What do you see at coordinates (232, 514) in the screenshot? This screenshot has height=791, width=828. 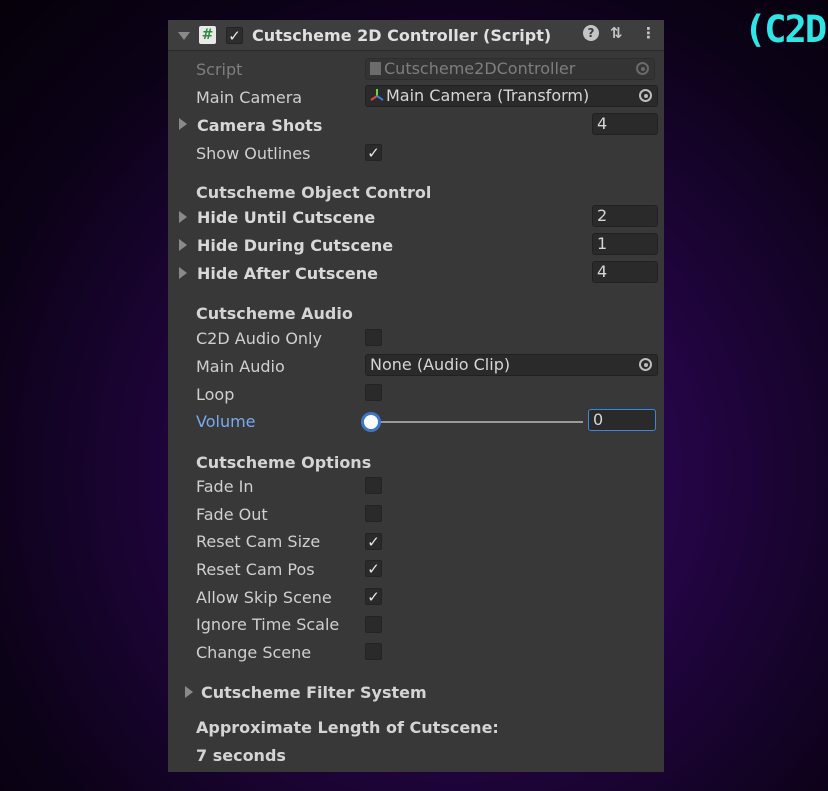 I see `fade-out-label: Fade Out` at bounding box center [232, 514].